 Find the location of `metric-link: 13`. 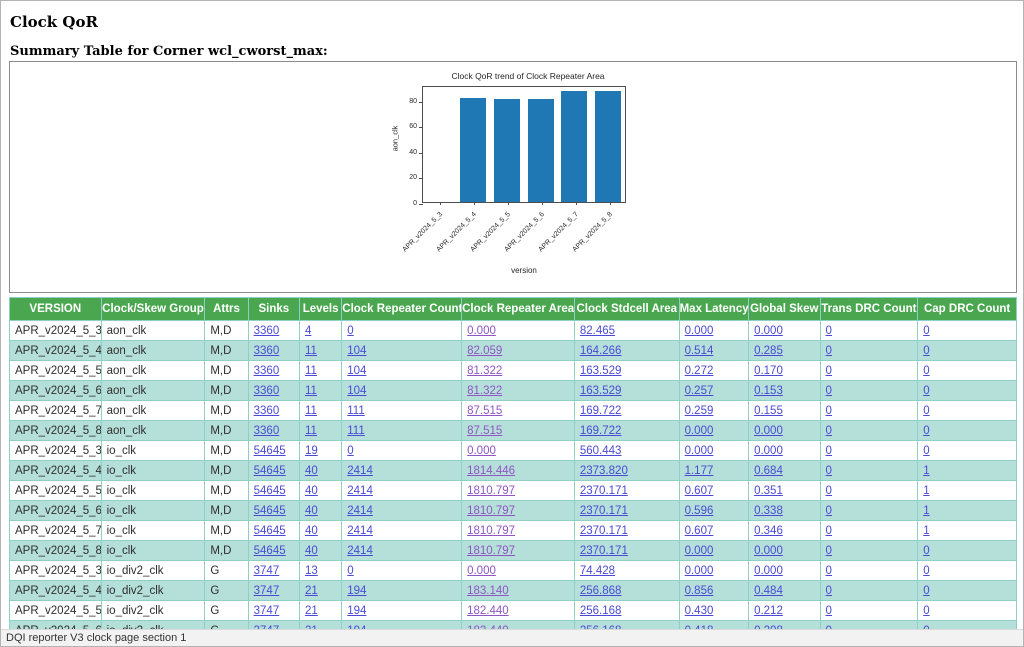

metric-link: 13 is located at coordinates (311, 571).